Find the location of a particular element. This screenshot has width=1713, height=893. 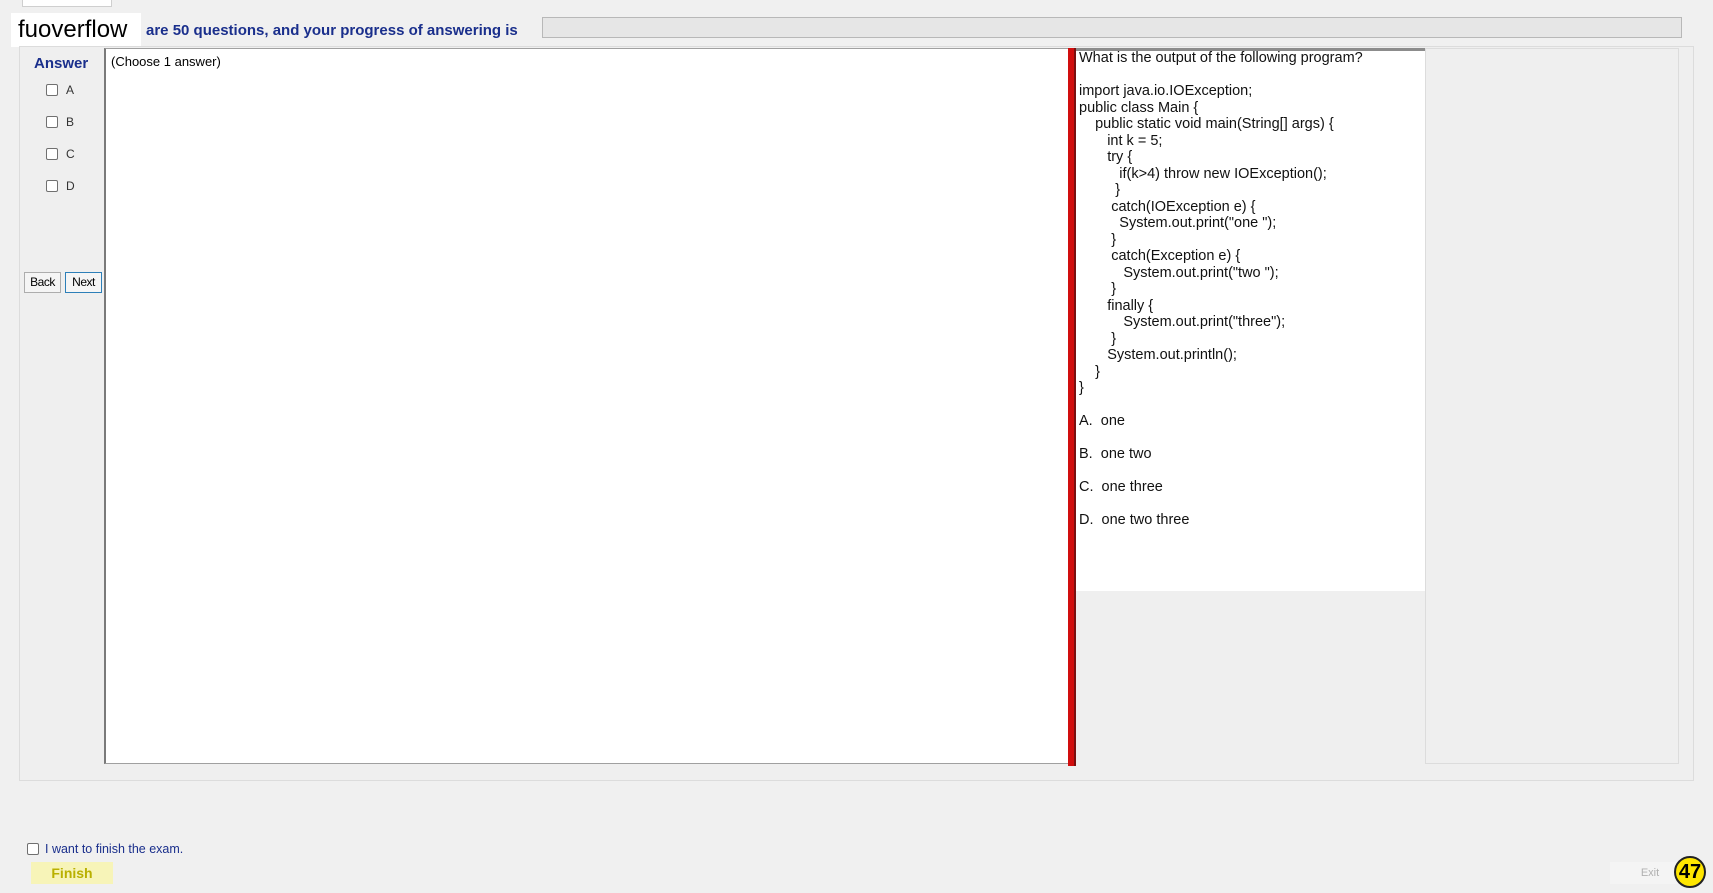

option-d-label: D is located at coordinates (70, 186).